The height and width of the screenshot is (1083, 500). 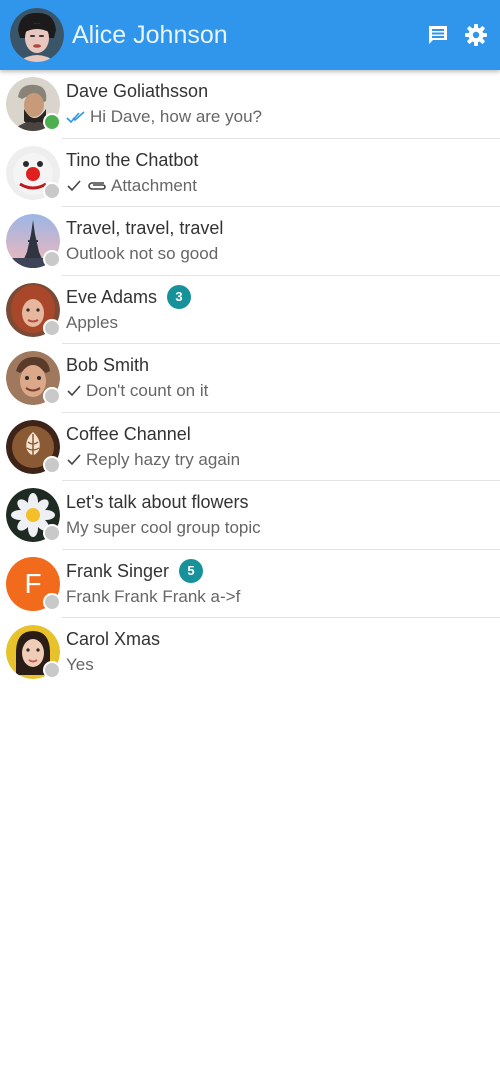 I want to click on chat-last-message: Reply hazy try again, so click(x=163, y=459).